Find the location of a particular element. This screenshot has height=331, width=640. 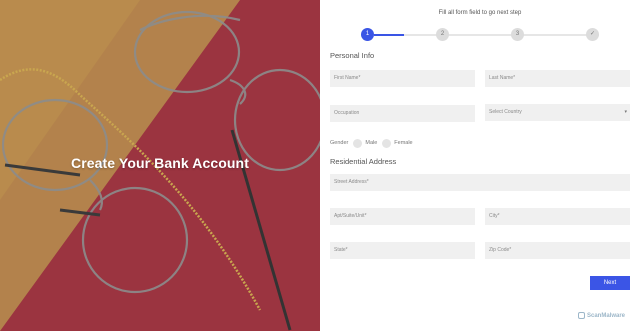

hero-title: Create Your Bank Account is located at coordinates (160, 163).